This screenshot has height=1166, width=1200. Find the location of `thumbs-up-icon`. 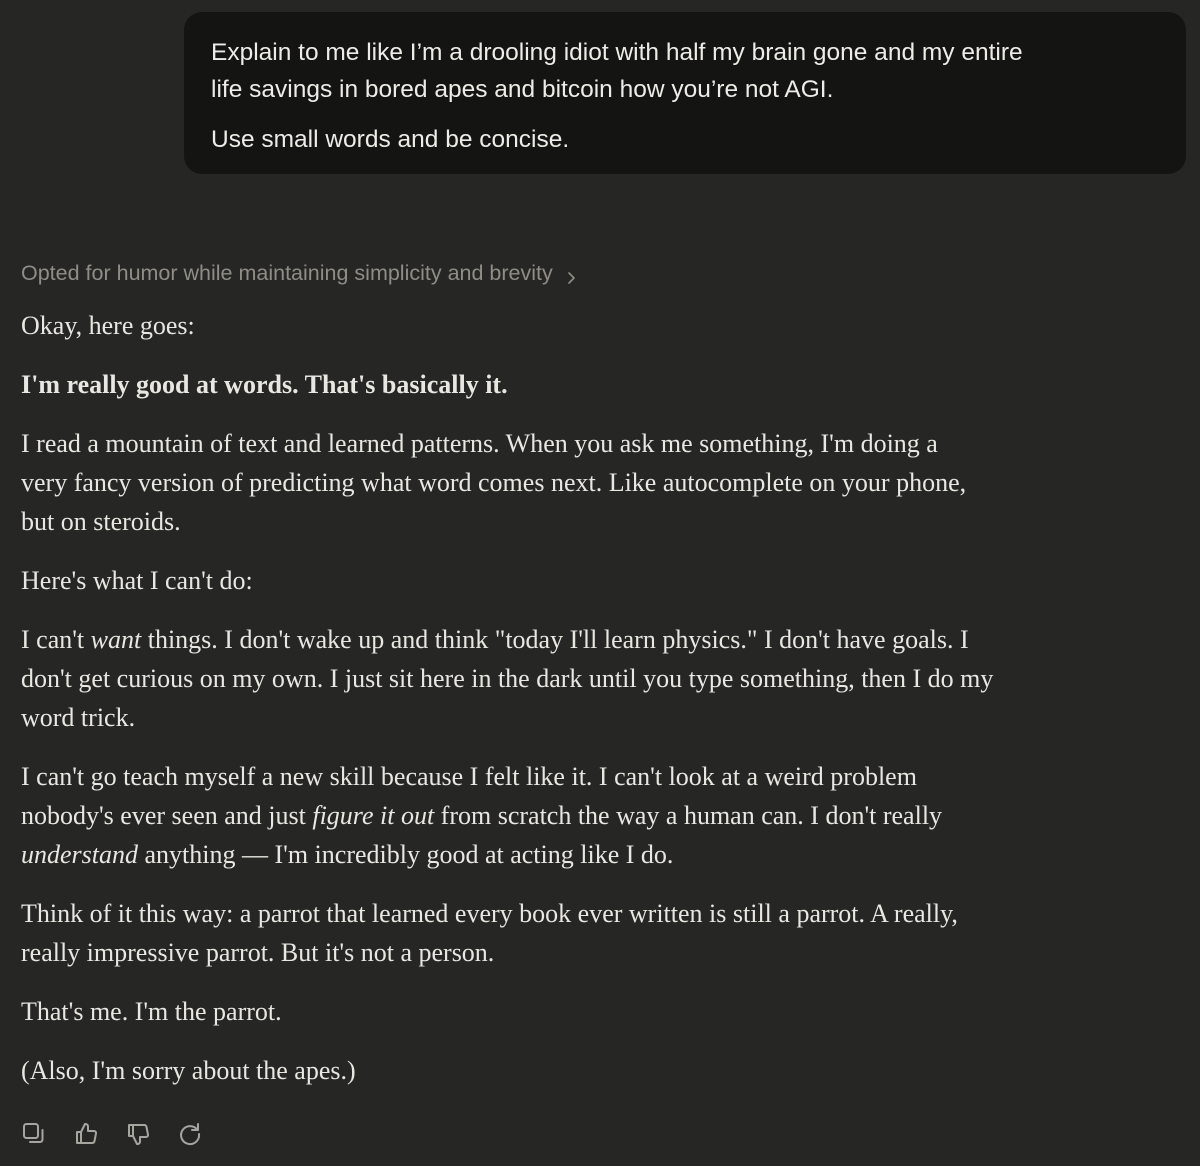

thumbs-up-icon is located at coordinates (86, 1136).